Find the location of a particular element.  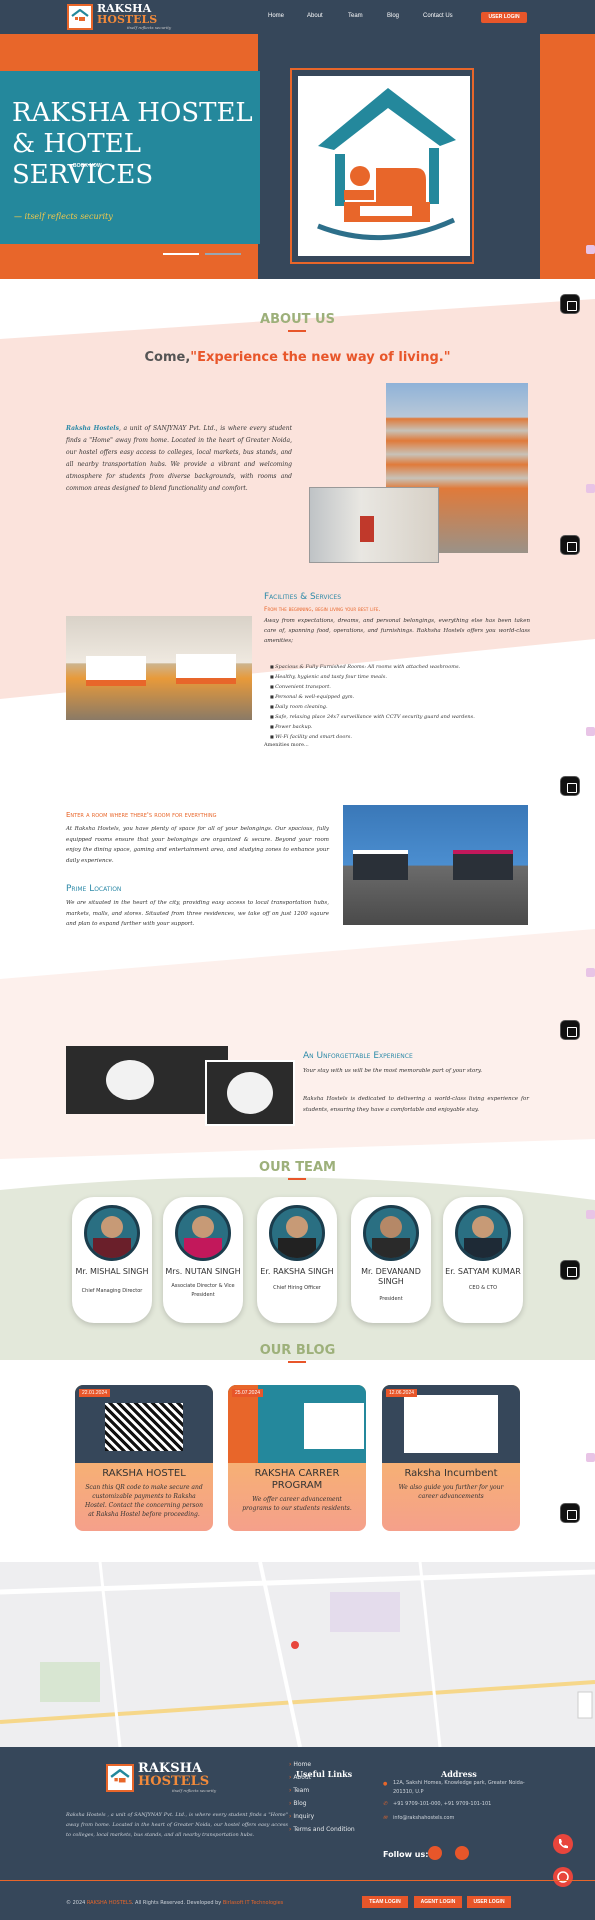

map-roads is located at coordinates (297, 1654).